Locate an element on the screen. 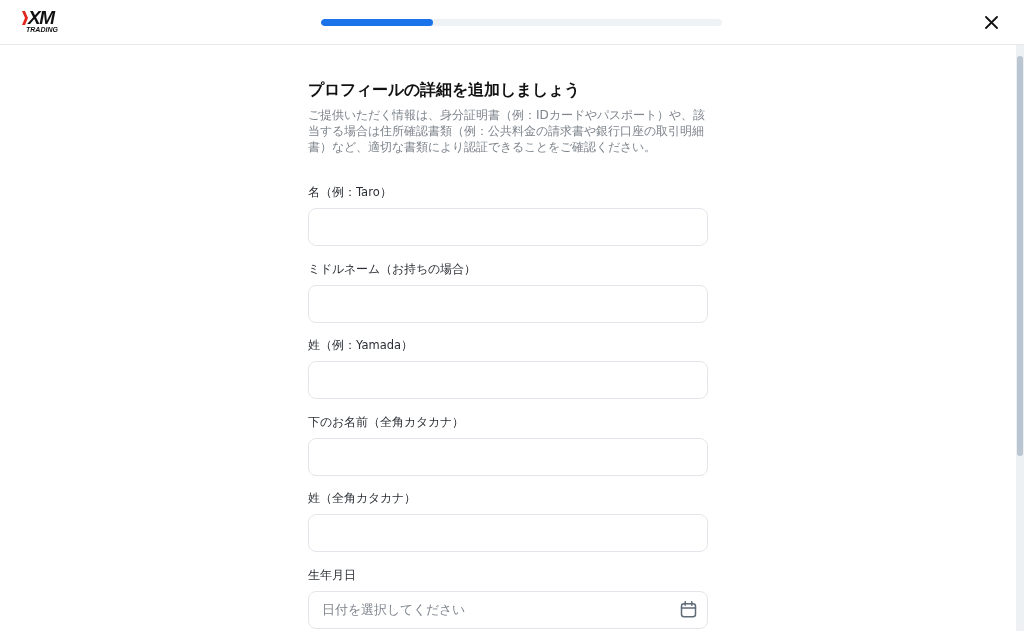  scrollbar-track is located at coordinates (1020, 338).